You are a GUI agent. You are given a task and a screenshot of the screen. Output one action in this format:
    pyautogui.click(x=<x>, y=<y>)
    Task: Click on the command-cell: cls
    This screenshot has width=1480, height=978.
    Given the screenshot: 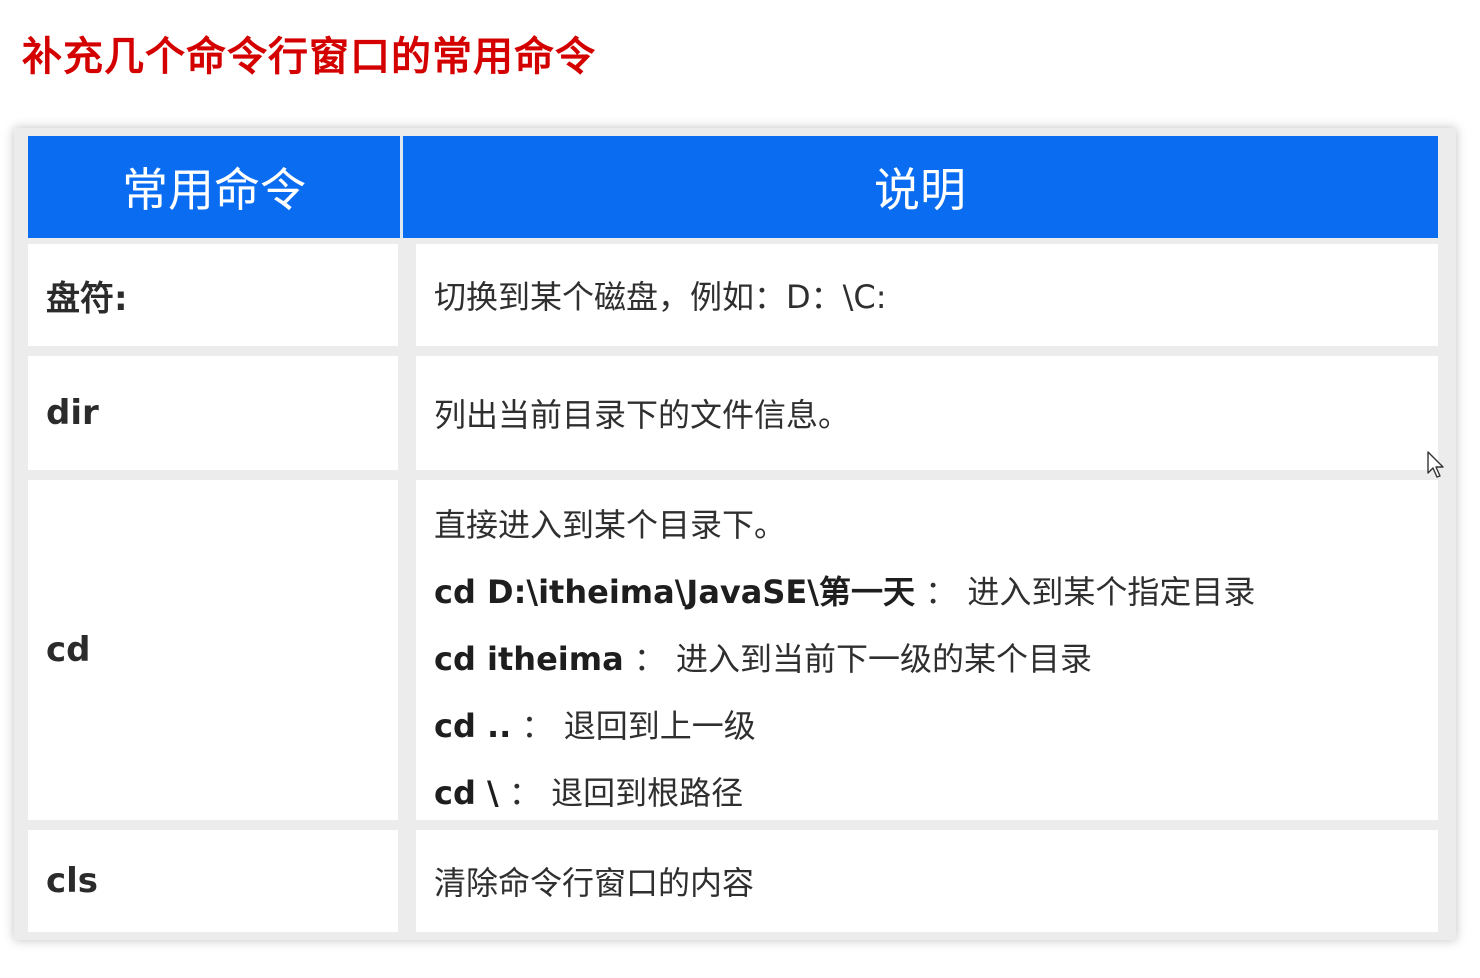 What is the action you would take?
    pyautogui.click(x=213, y=881)
    